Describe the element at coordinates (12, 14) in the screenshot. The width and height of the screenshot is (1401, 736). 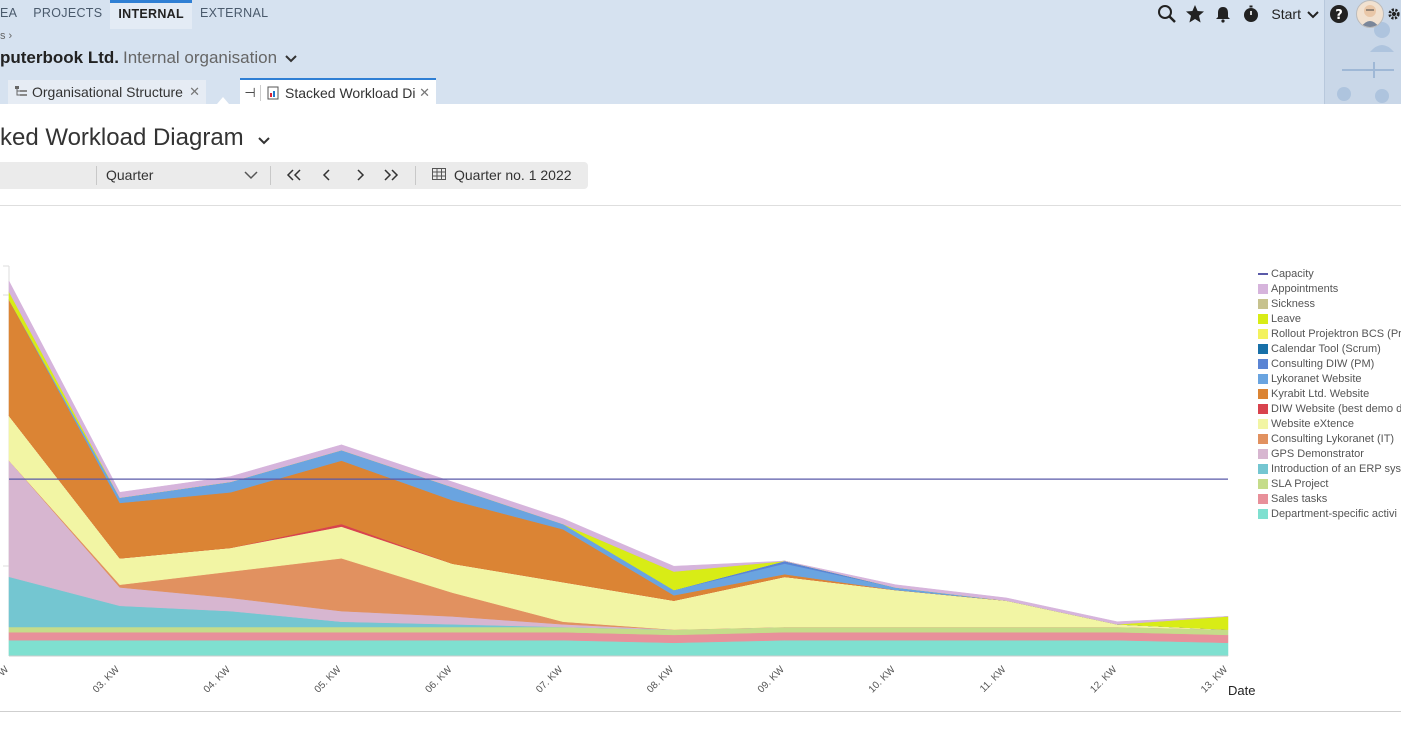
I see `nav-item-ea: EA` at that location.